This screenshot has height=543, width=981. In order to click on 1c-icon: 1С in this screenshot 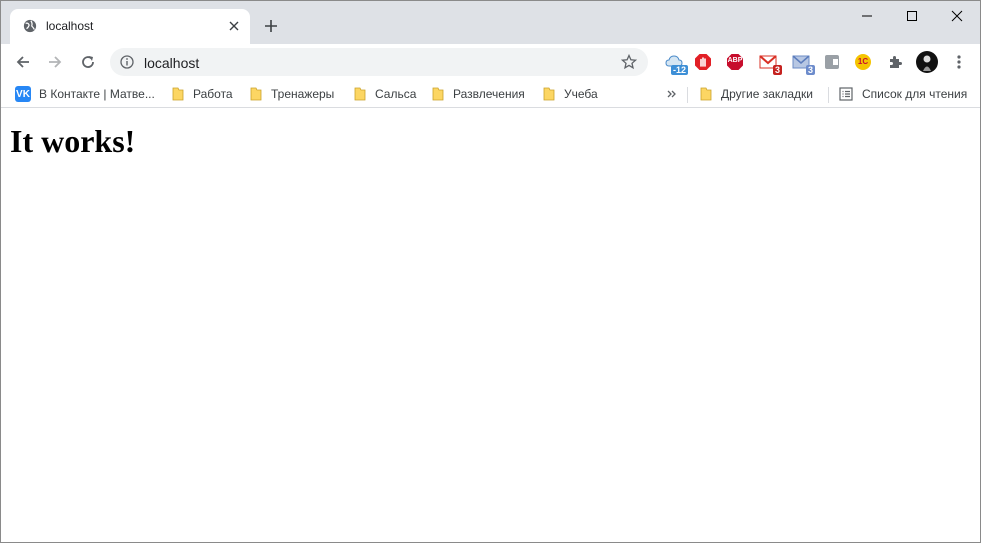, I will do `click(863, 62)`.